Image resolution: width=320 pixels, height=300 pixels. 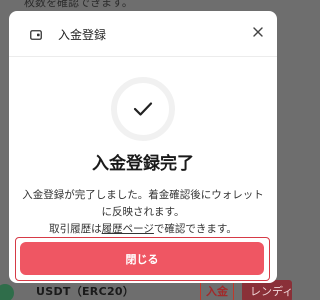 I want to click on history-page-link: 履歴ページ, so click(x=128, y=229).